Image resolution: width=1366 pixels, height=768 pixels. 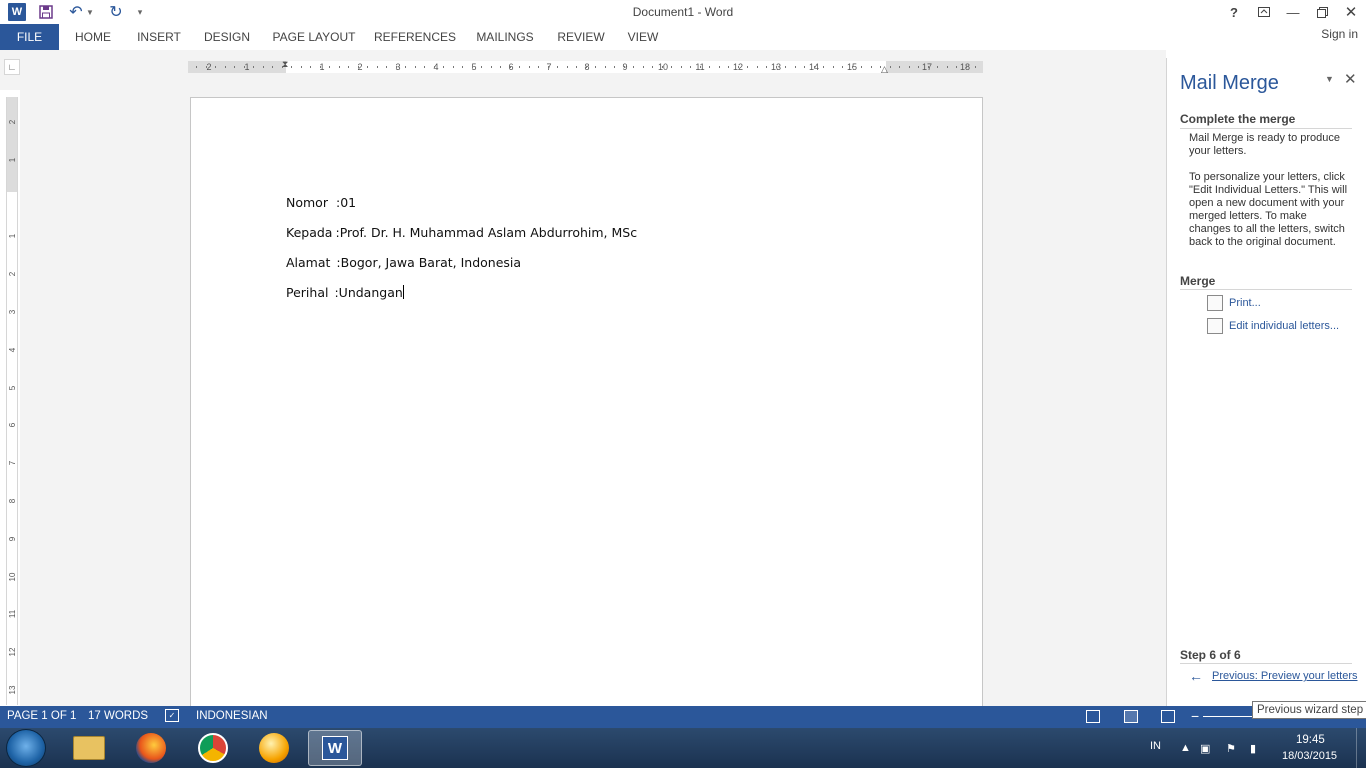 I want to click on title-bar: W ↶ ▼ ↻ ▾ Document1 - Word ? — ✕, so click(x=683, y=12).